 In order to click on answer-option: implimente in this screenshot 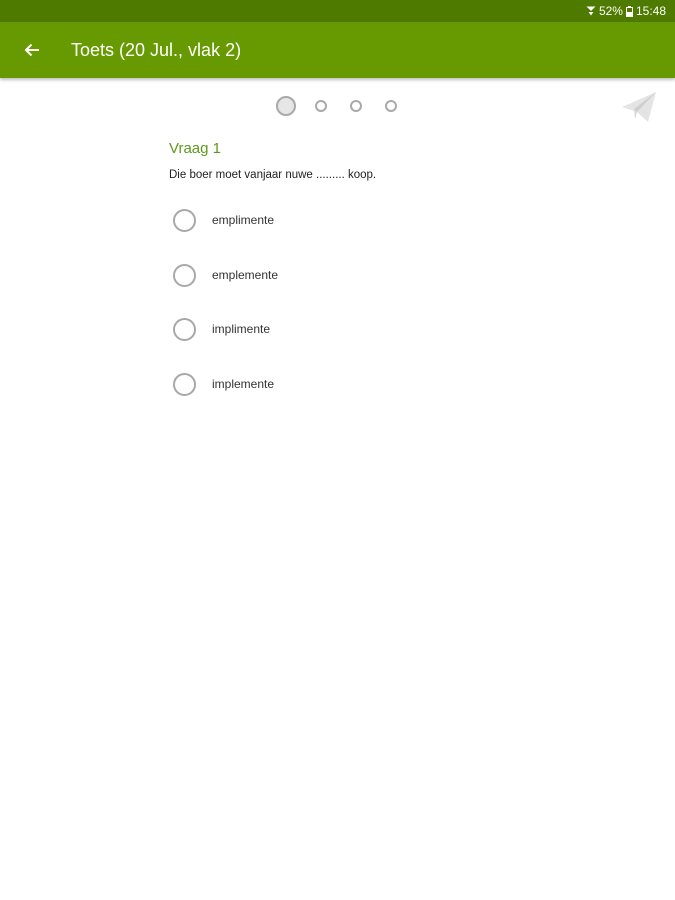, I will do `click(322, 342)`.